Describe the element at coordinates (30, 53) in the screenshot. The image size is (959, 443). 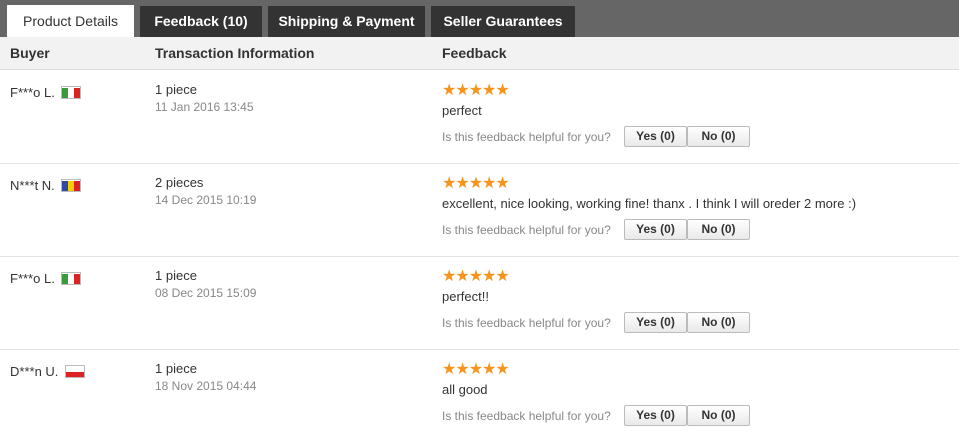
I see `header-buyer: Buyer` at that location.